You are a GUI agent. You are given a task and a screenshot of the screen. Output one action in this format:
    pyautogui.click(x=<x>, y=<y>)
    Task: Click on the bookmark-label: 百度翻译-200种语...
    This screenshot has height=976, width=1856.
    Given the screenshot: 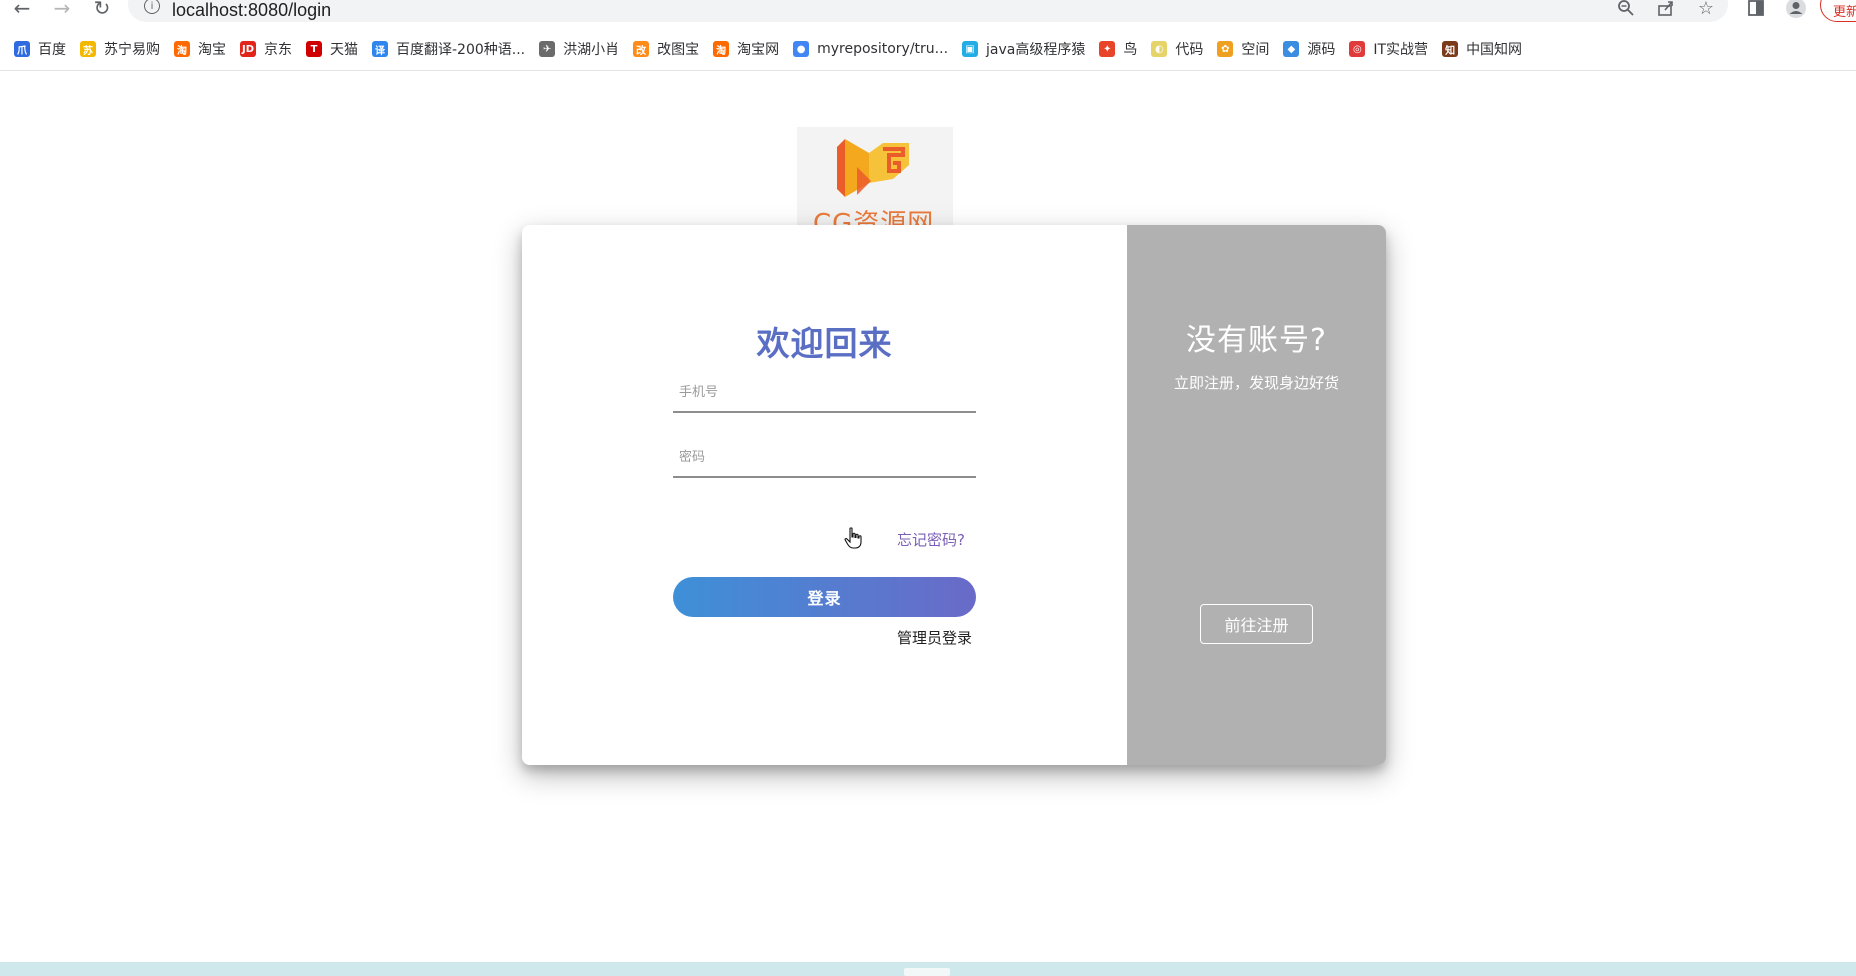 What is the action you would take?
    pyautogui.click(x=461, y=50)
    